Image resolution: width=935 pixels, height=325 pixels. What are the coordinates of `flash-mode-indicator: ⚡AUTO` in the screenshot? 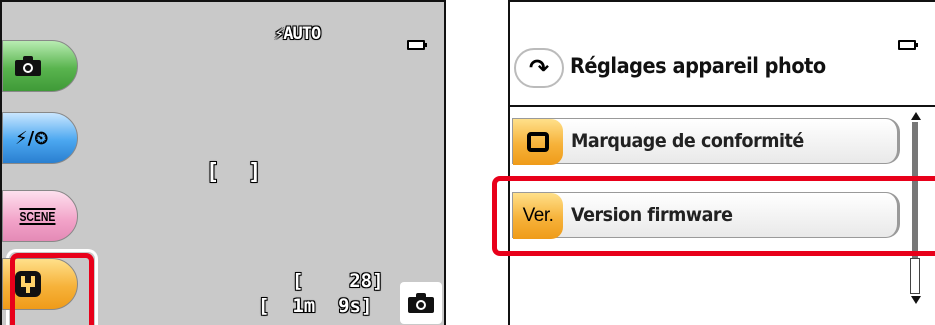 It's located at (297, 34).